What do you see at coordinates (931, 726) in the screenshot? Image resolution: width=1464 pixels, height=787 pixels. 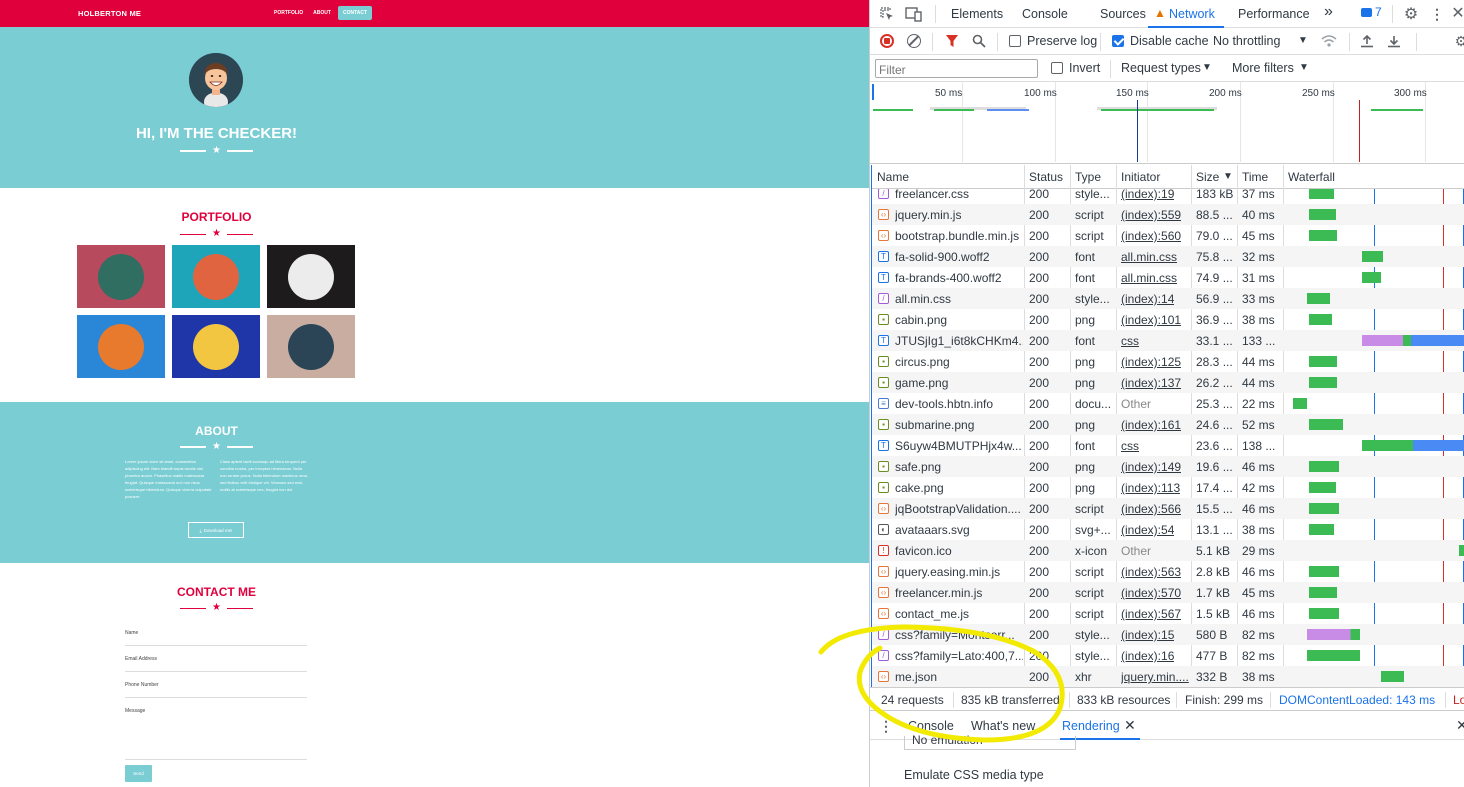 I see `drawer-tab-console: Console` at bounding box center [931, 726].